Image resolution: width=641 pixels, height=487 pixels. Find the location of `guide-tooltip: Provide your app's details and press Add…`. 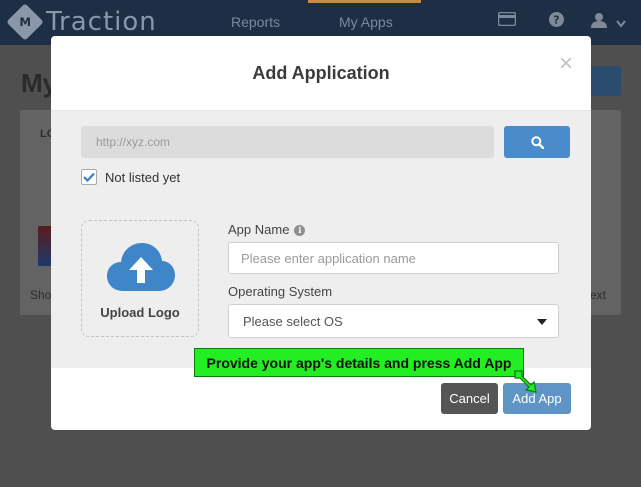

guide-tooltip: Provide your app's details and press Add… is located at coordinates (359, 362).